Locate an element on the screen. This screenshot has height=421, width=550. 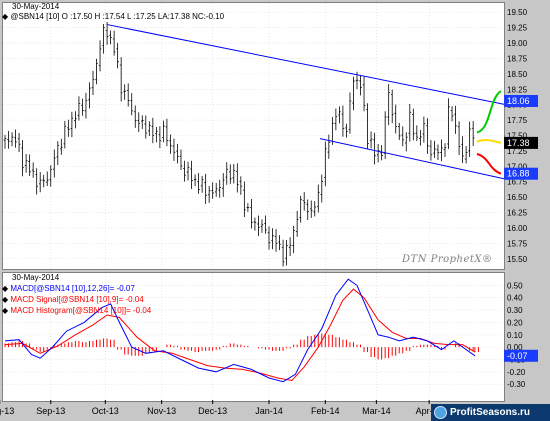
footer-logo: ProfitSeasons.ru is located at coordinates (490, 412).